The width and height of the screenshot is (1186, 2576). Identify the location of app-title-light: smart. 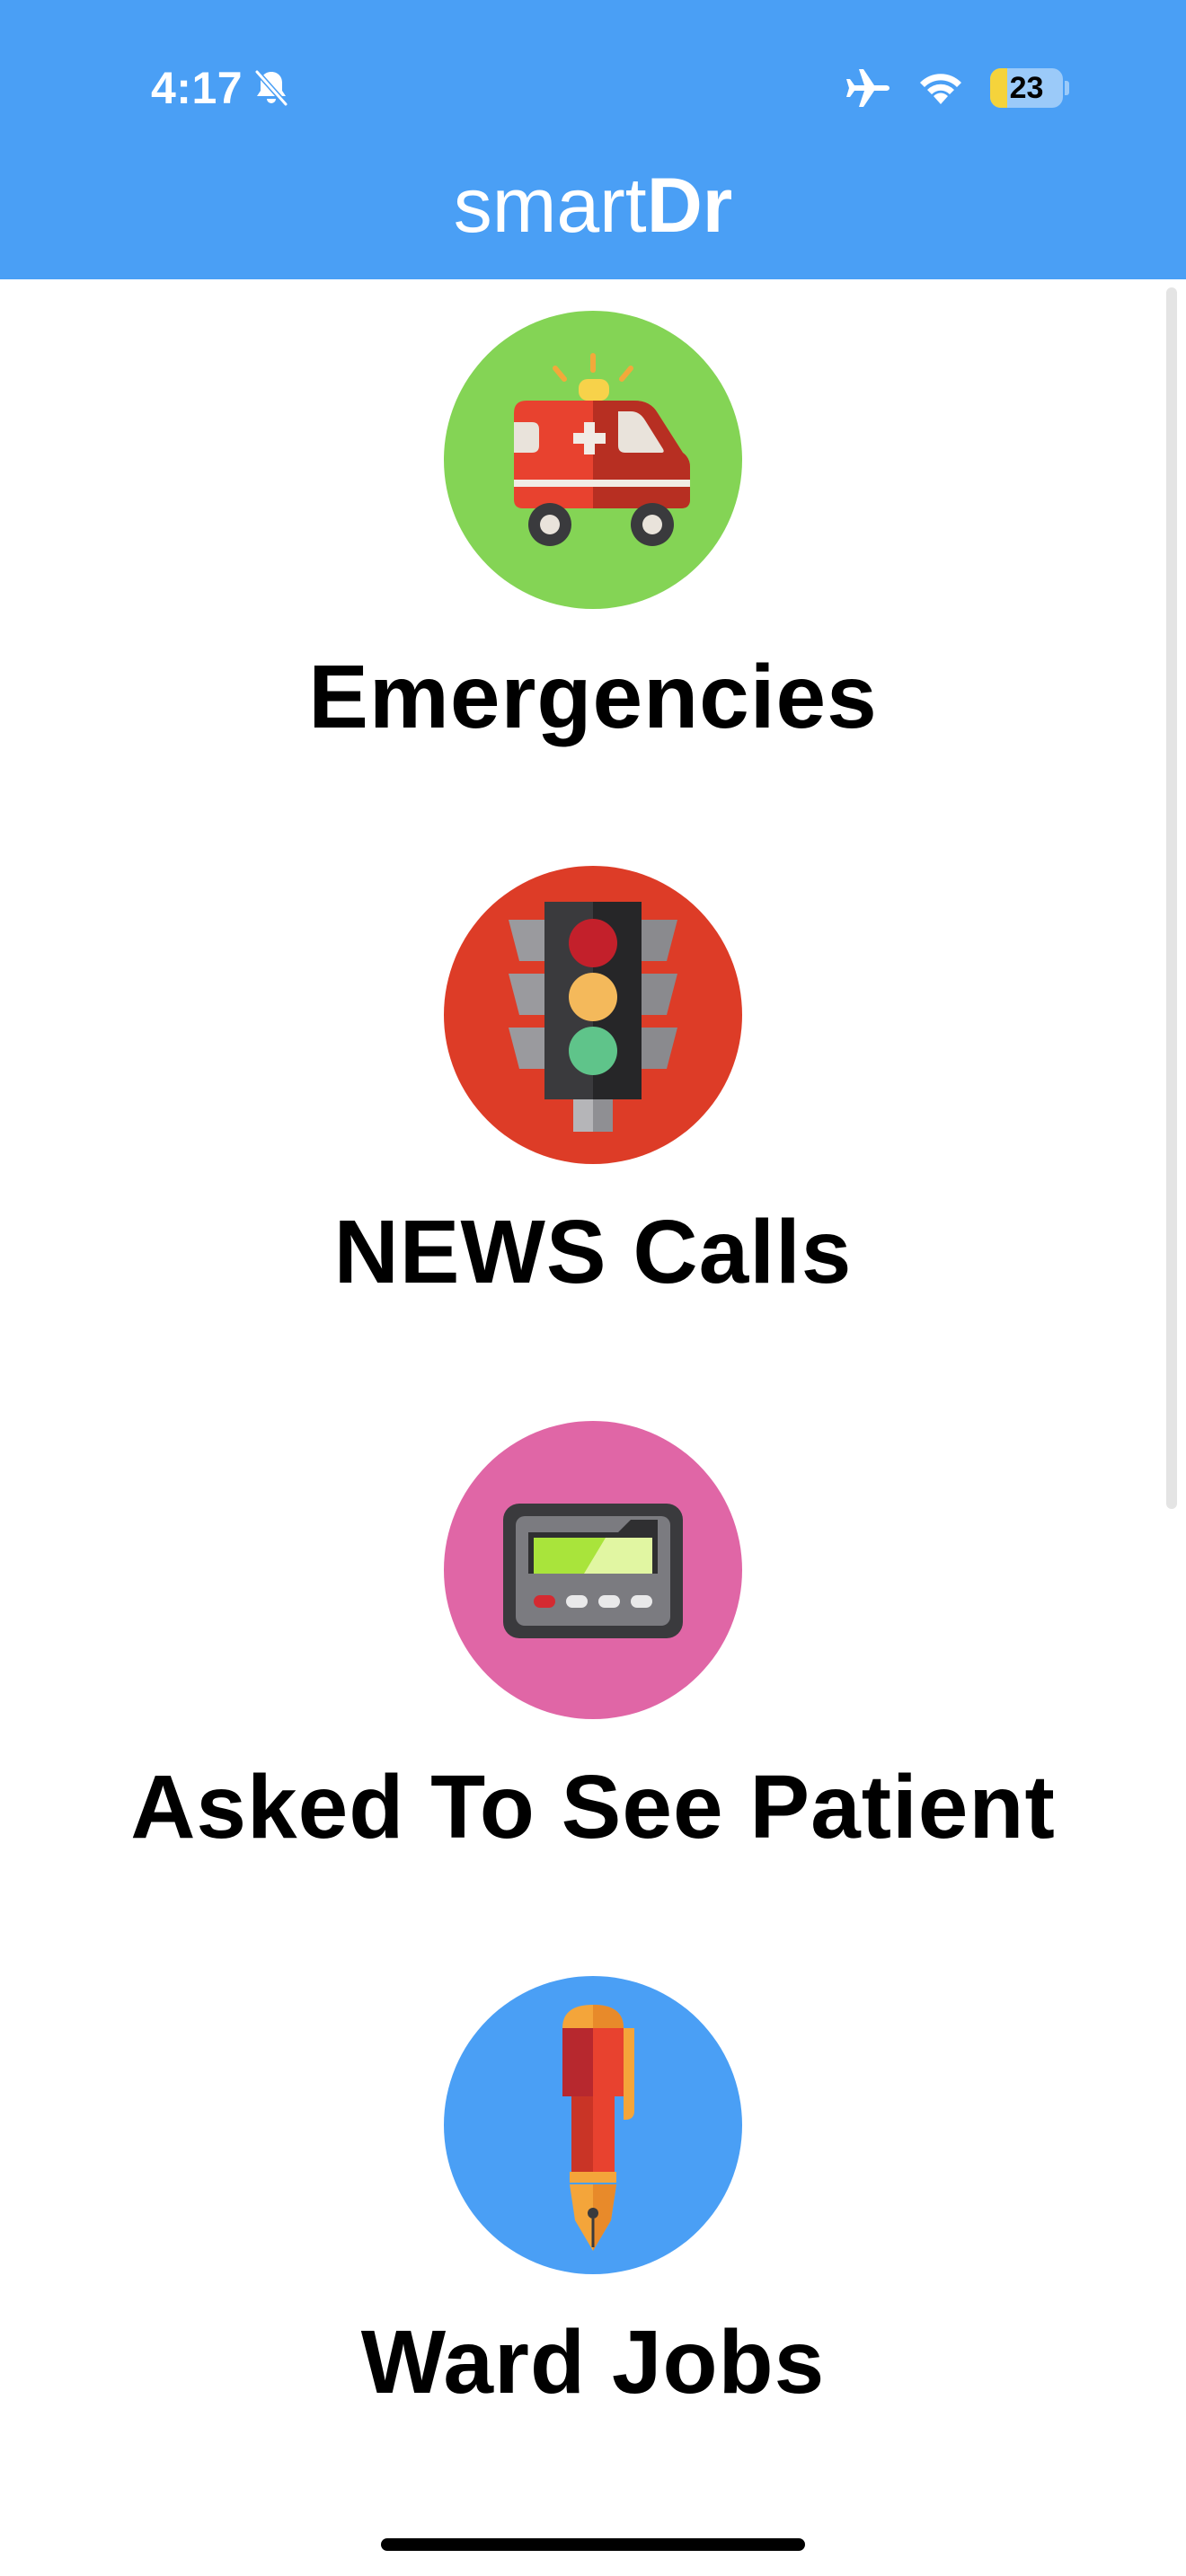
(550, 206).